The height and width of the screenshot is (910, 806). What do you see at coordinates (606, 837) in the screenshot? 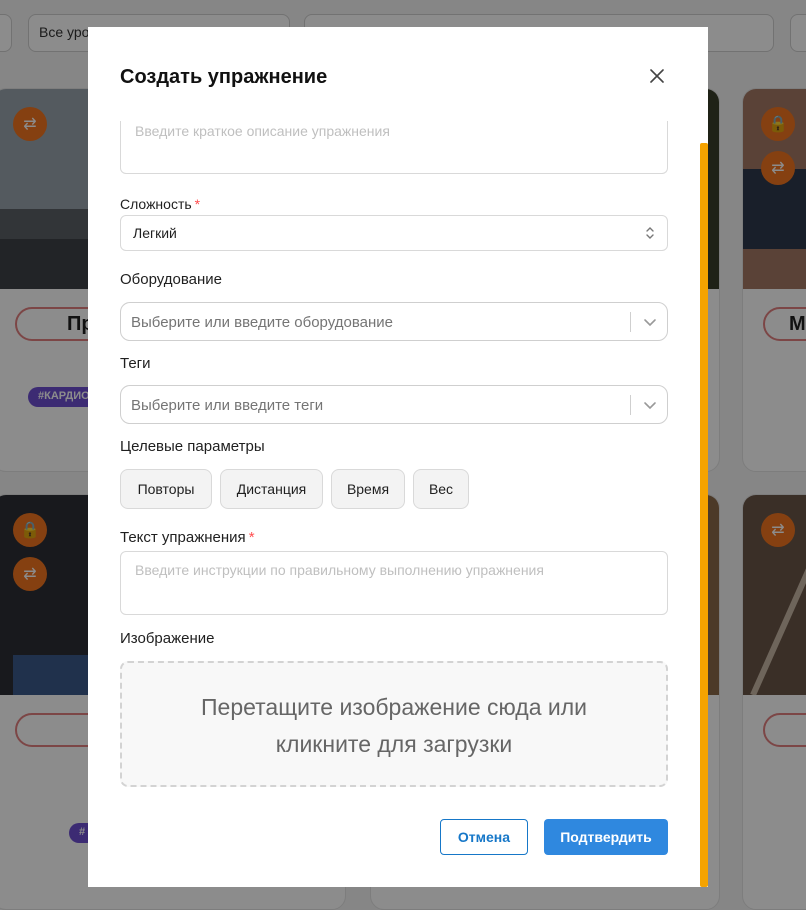
I see `confirm-button: Подтвердить` at bounding box center [606, 837].